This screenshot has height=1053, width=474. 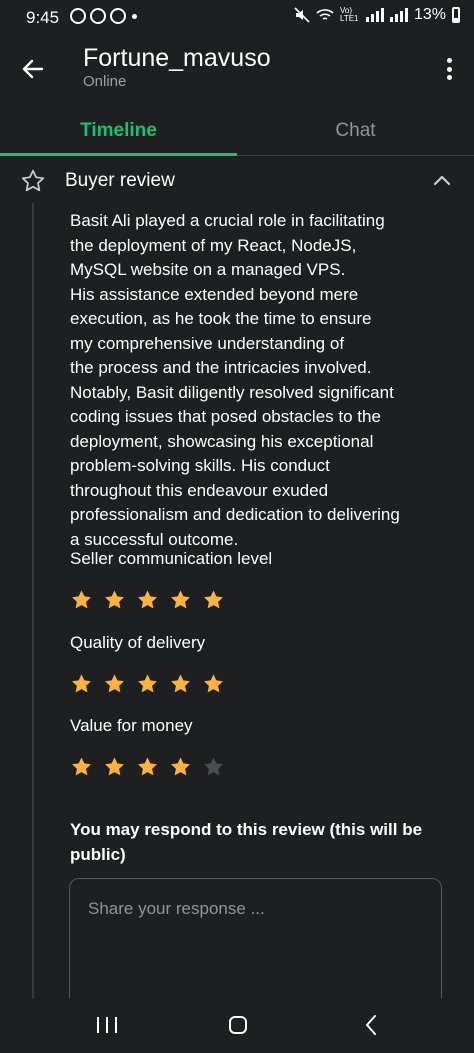 What do you see at coordinates (456, 15) in the screenshot?
I see `battery-icon` at bounding box center [456, 15].